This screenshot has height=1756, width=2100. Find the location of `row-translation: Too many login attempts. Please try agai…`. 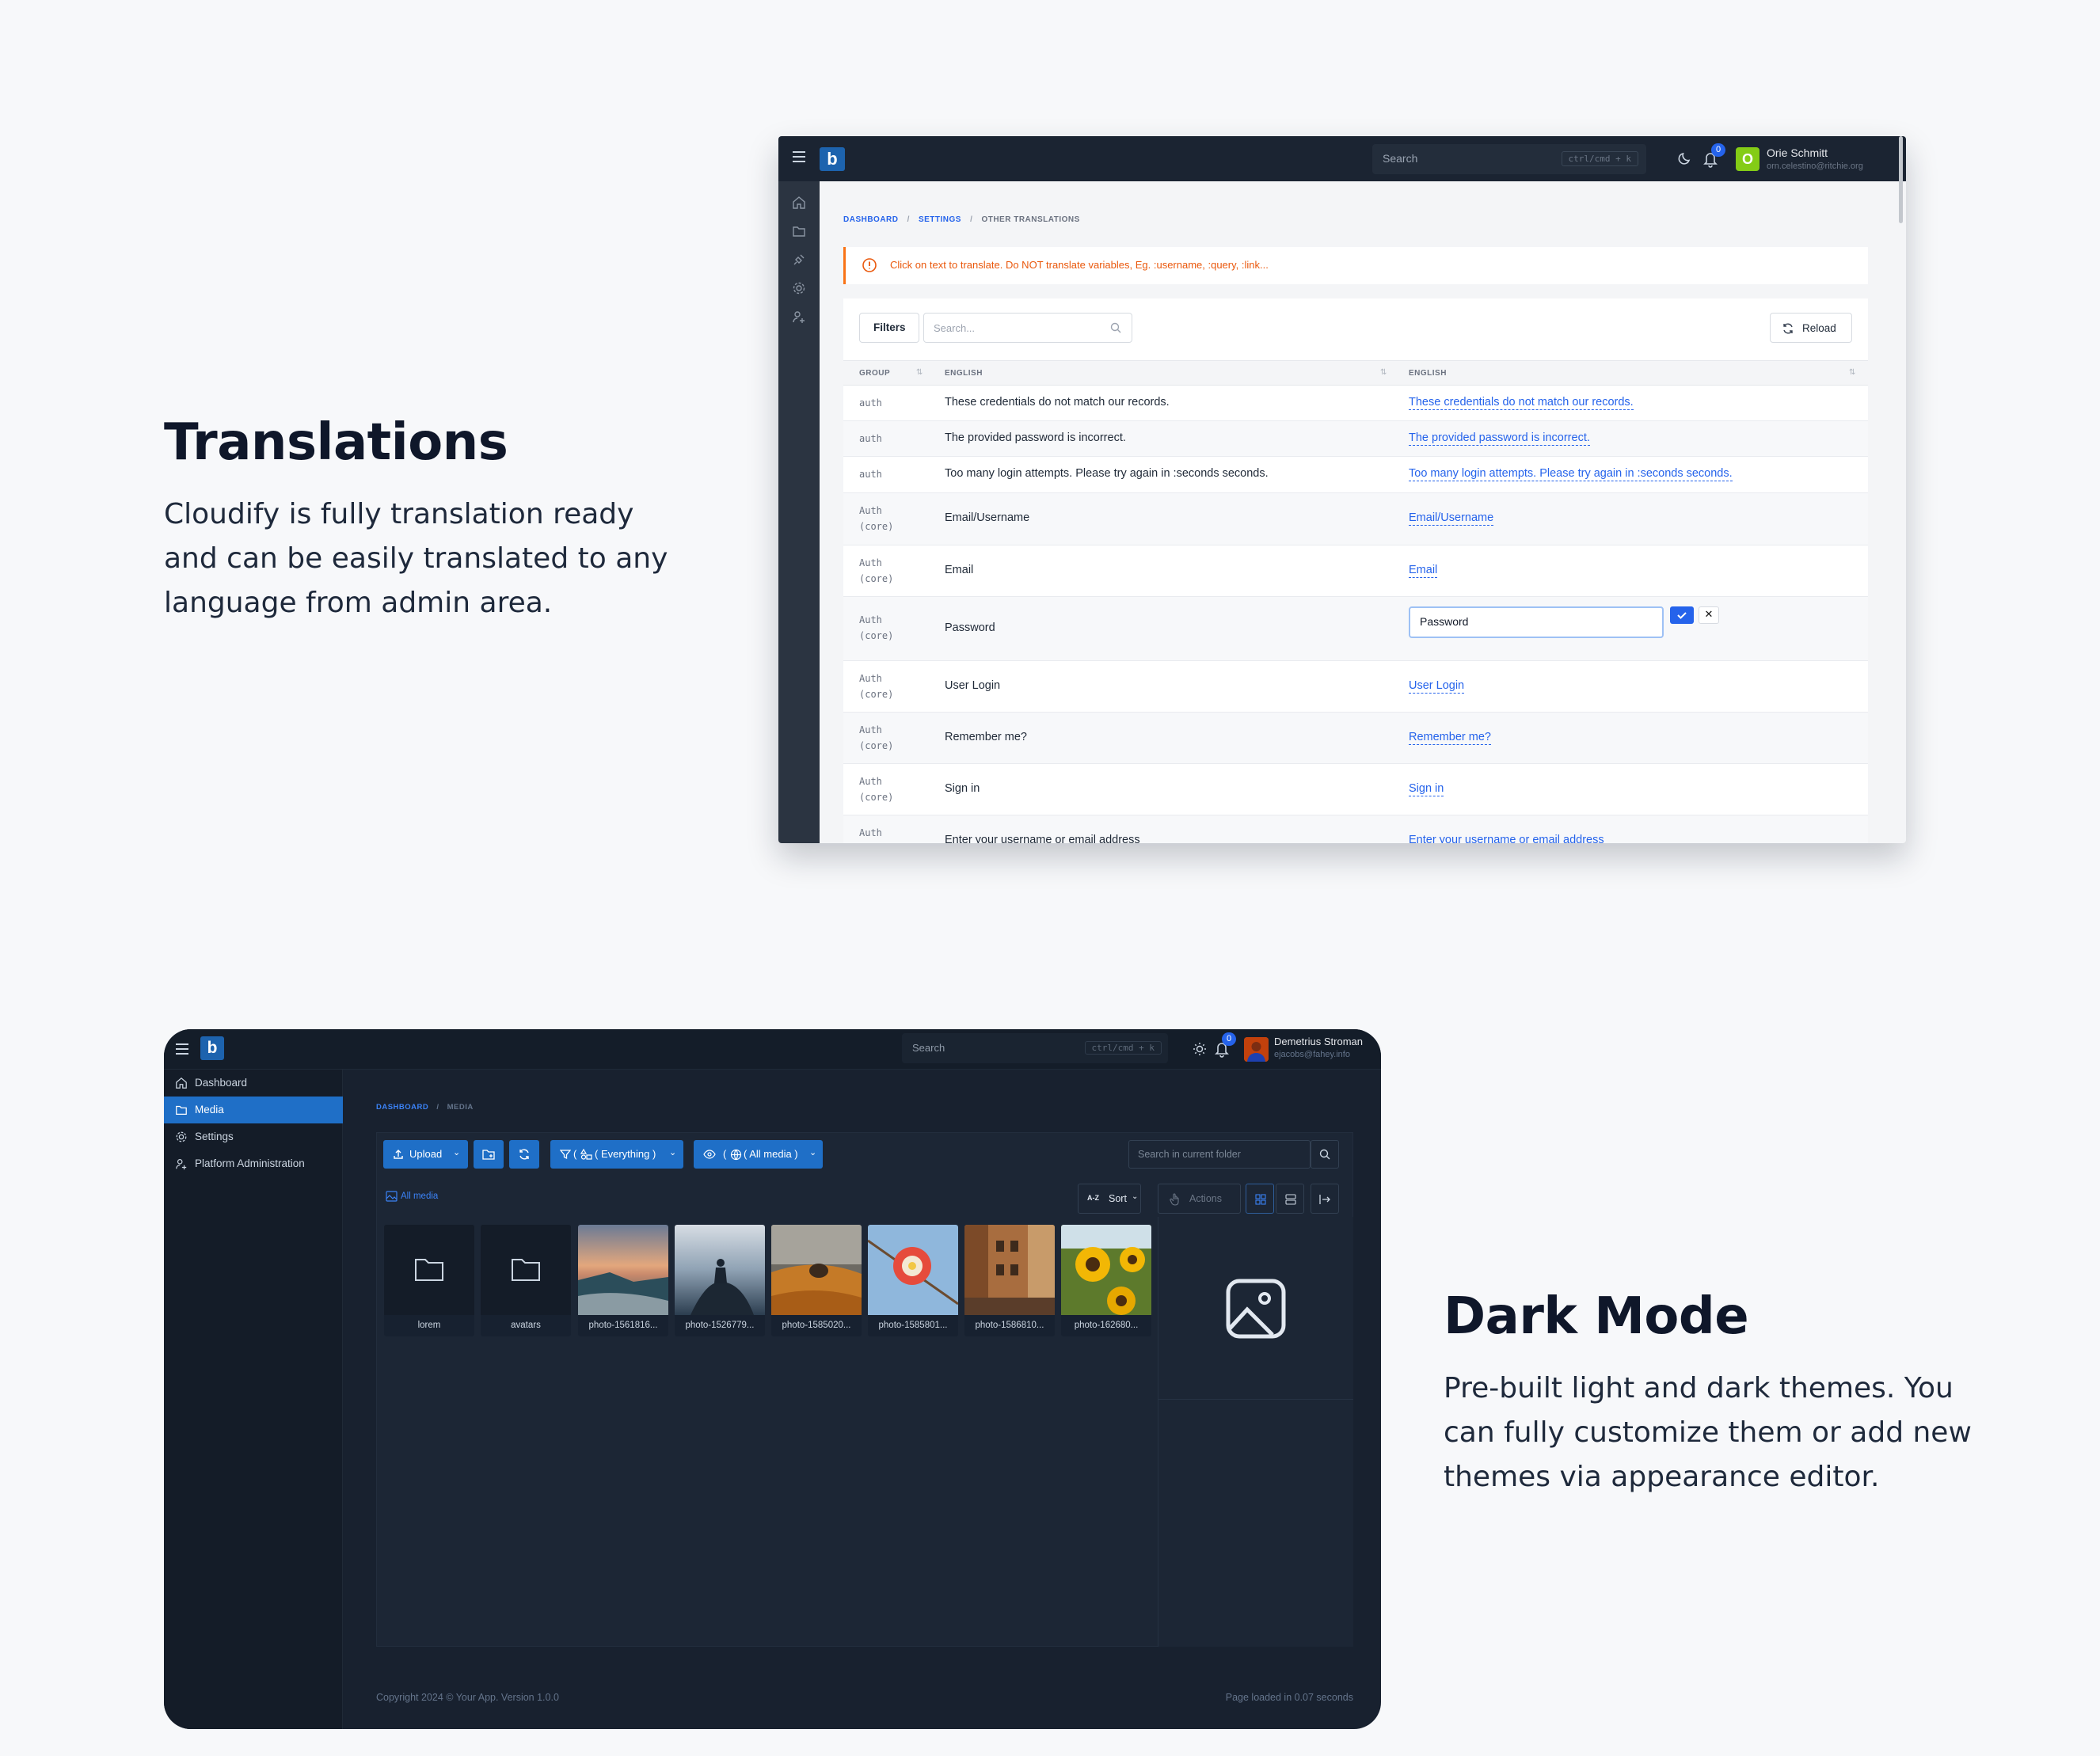

row-translation: Too many login attempts. Please try agai… is located at coordinates (1571, 474).